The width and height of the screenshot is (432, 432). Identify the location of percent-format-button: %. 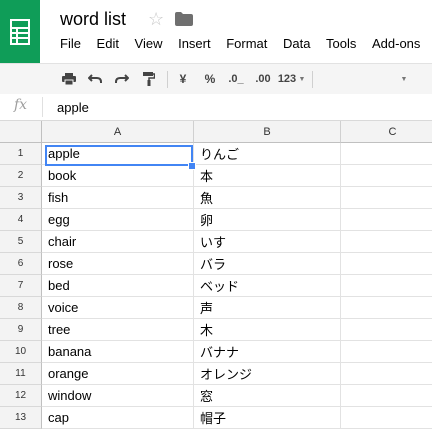
(210, 79).